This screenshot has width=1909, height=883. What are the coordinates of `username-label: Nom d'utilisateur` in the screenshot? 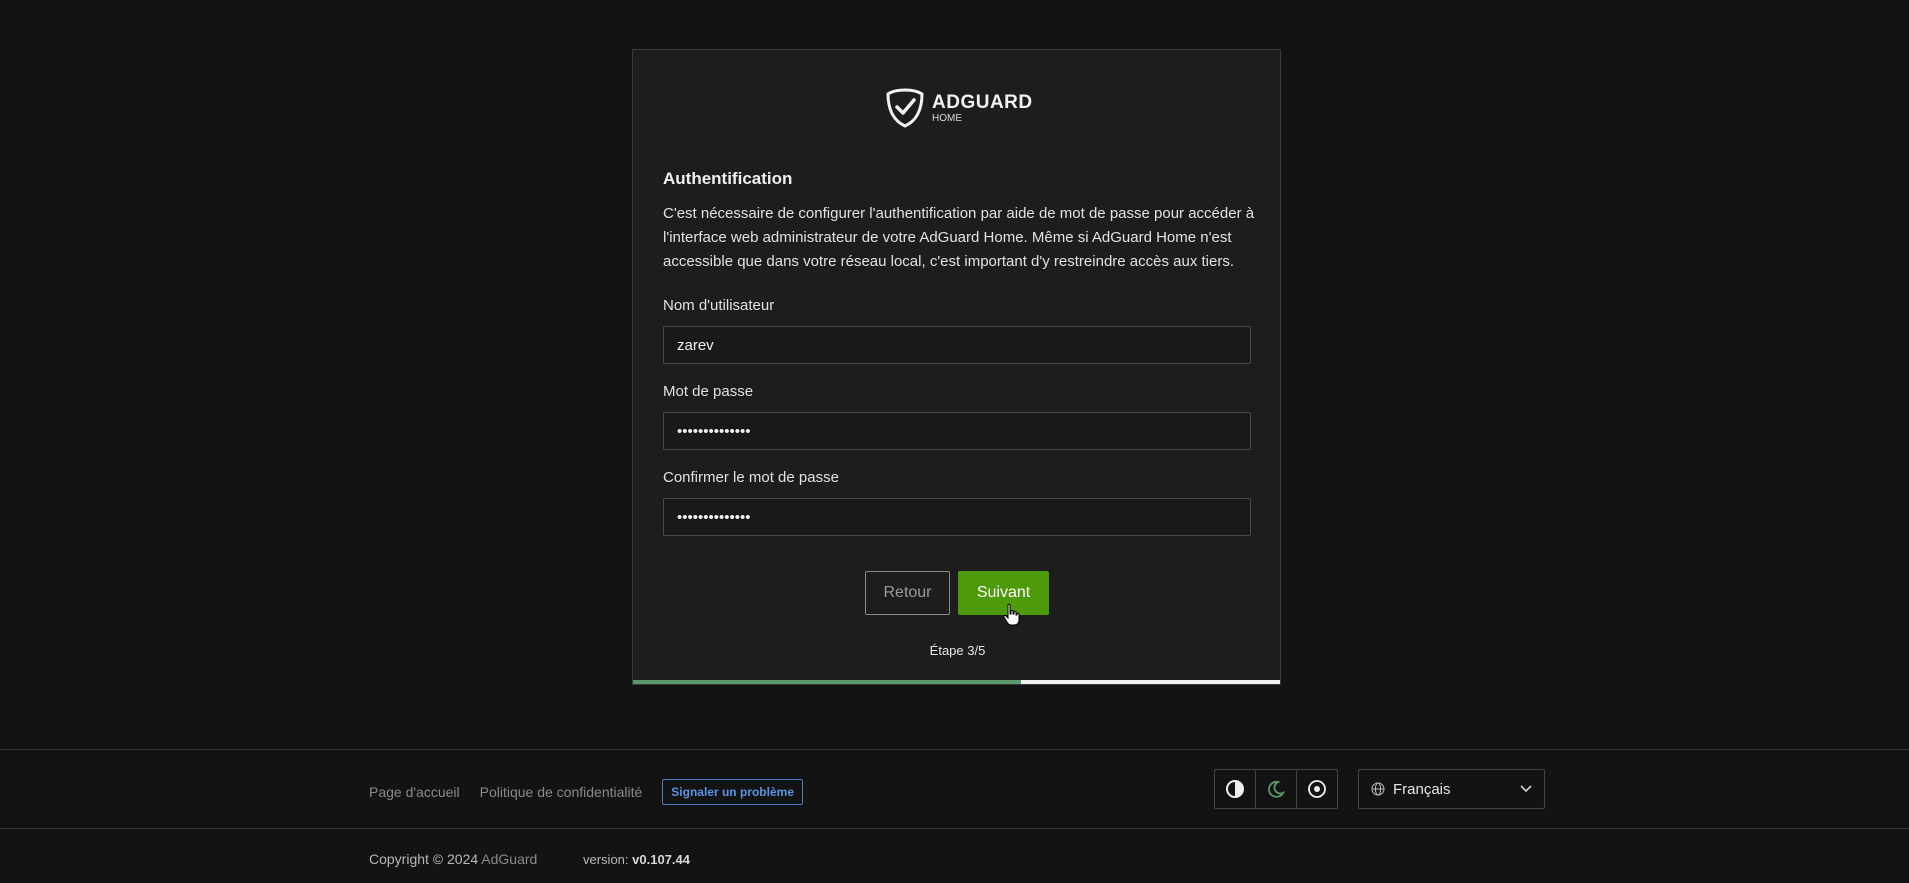 It's located at (719, 305).